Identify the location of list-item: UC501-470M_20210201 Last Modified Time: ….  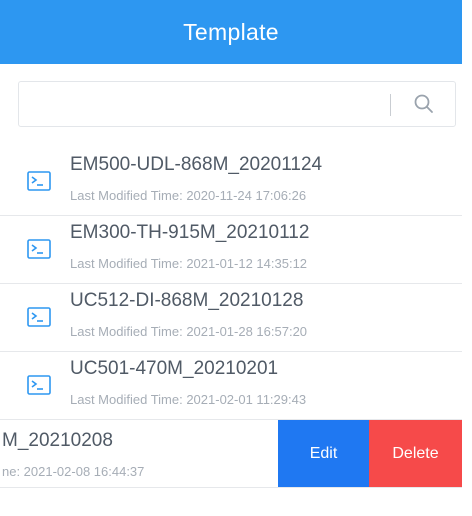
(231, 386).